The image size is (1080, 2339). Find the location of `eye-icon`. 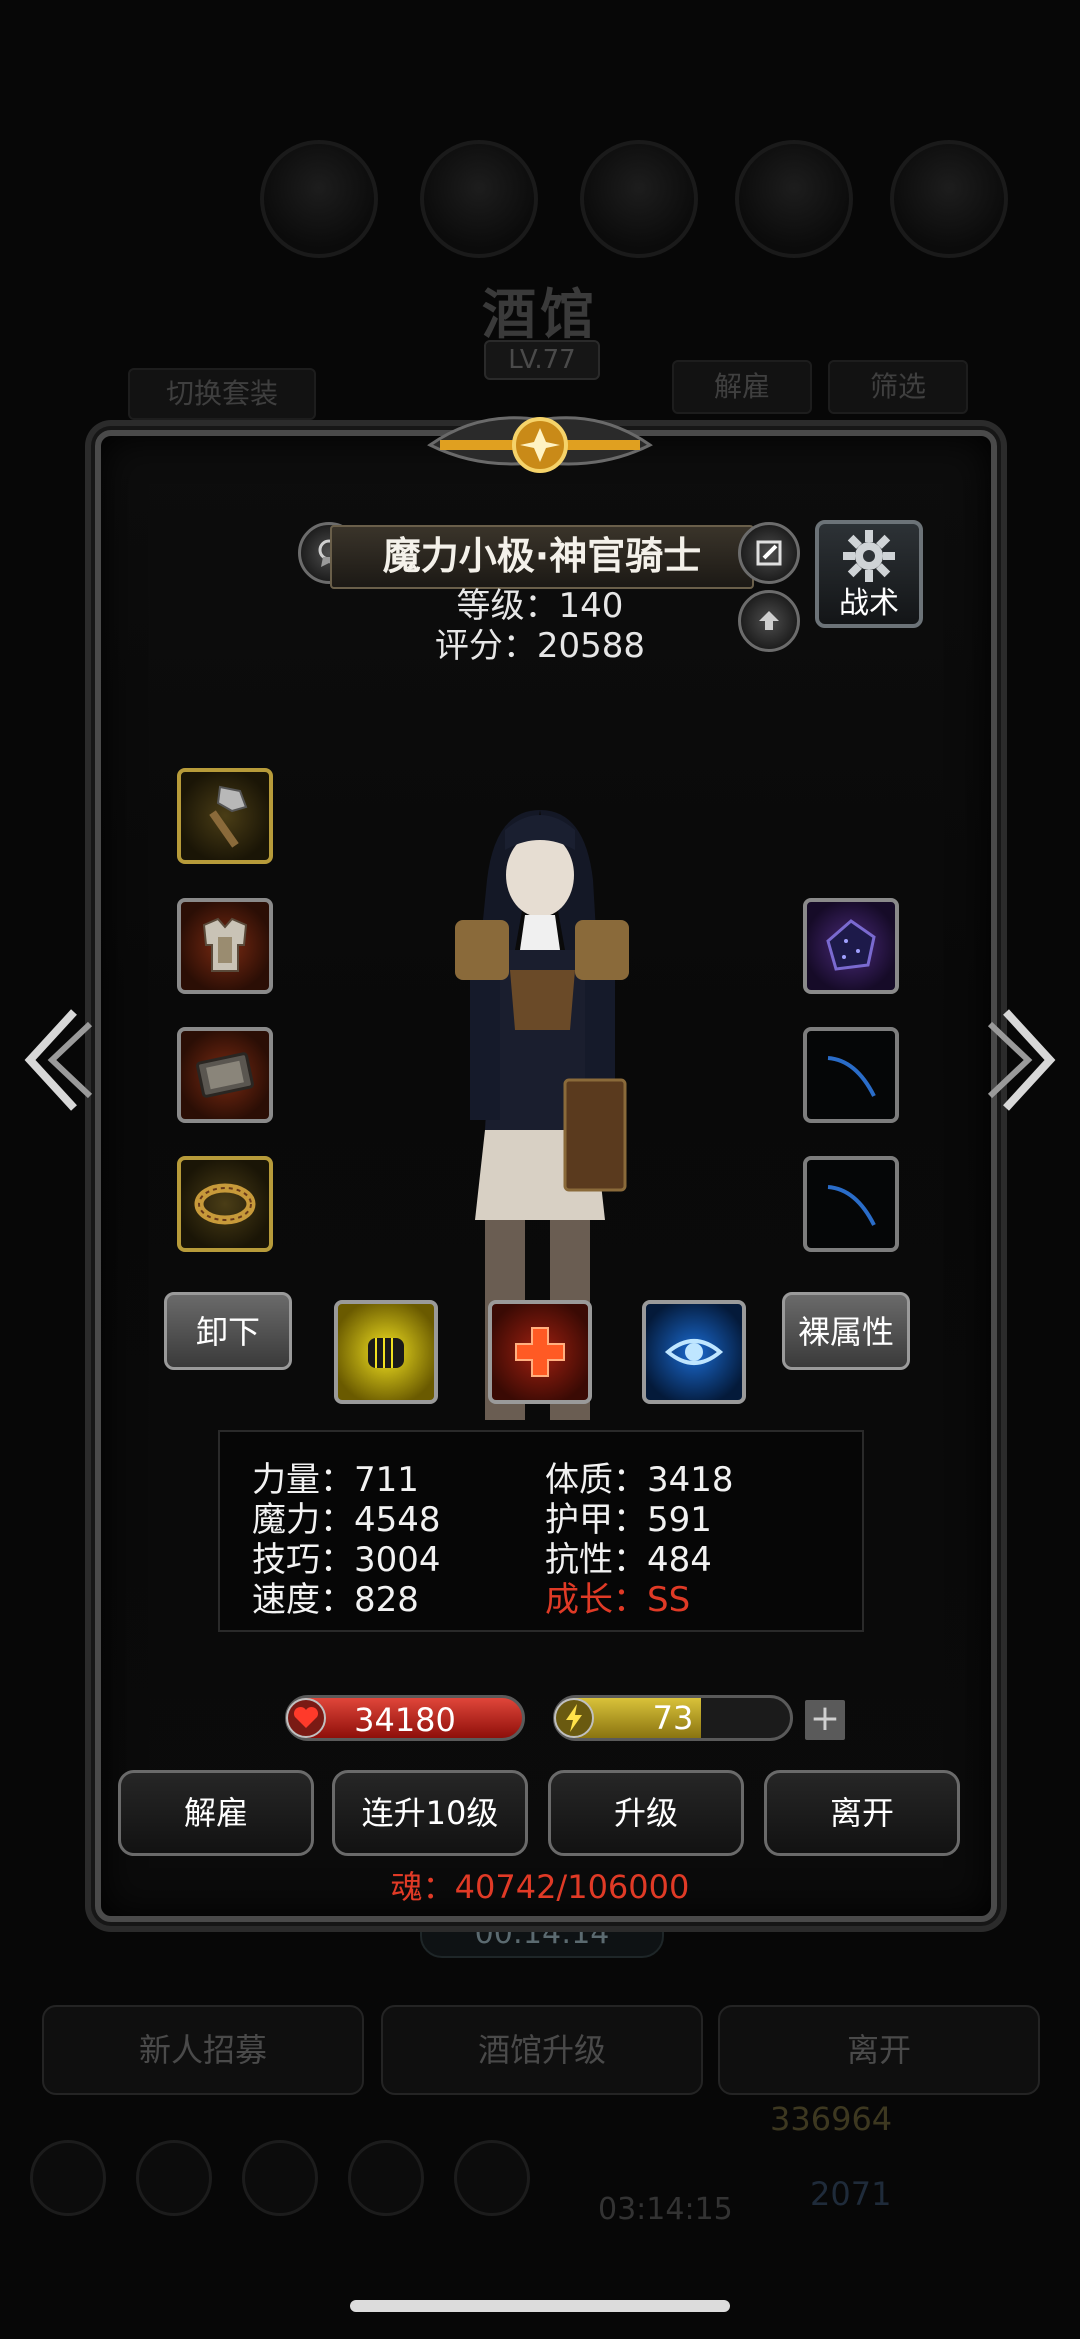

eye-icon is located at coordinates (694, 1352).